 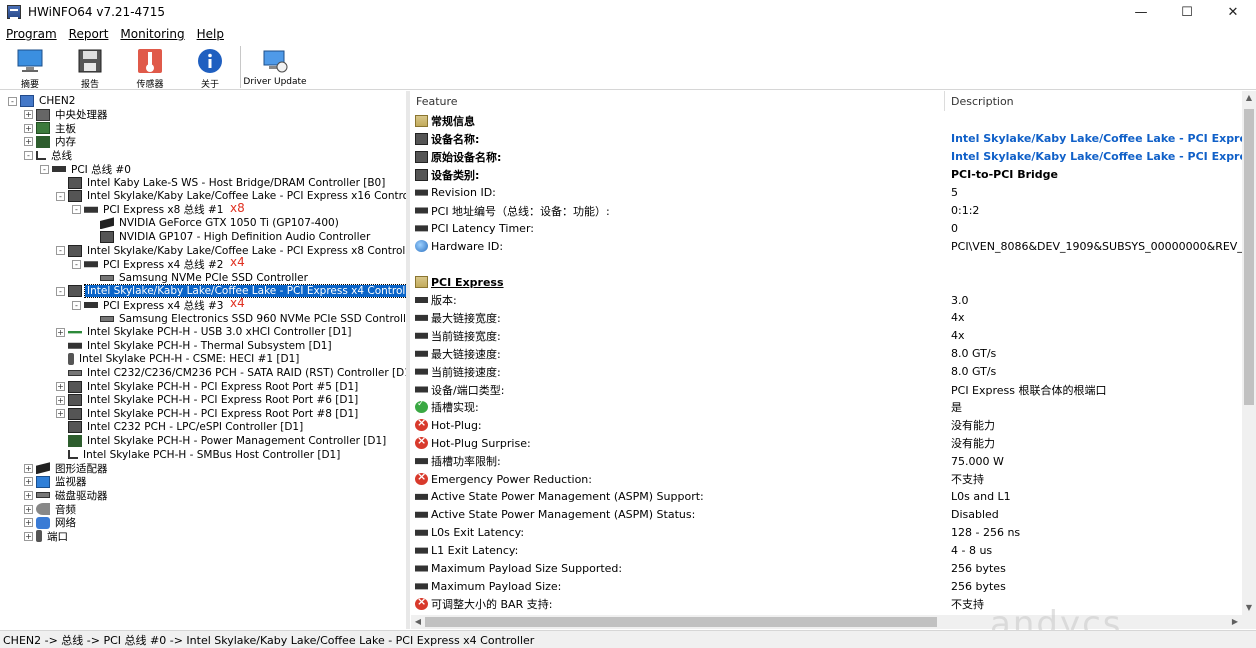 I want to click on property-row: Hot-Plug Surprise: 没有能力, so click(x=826, y=443).